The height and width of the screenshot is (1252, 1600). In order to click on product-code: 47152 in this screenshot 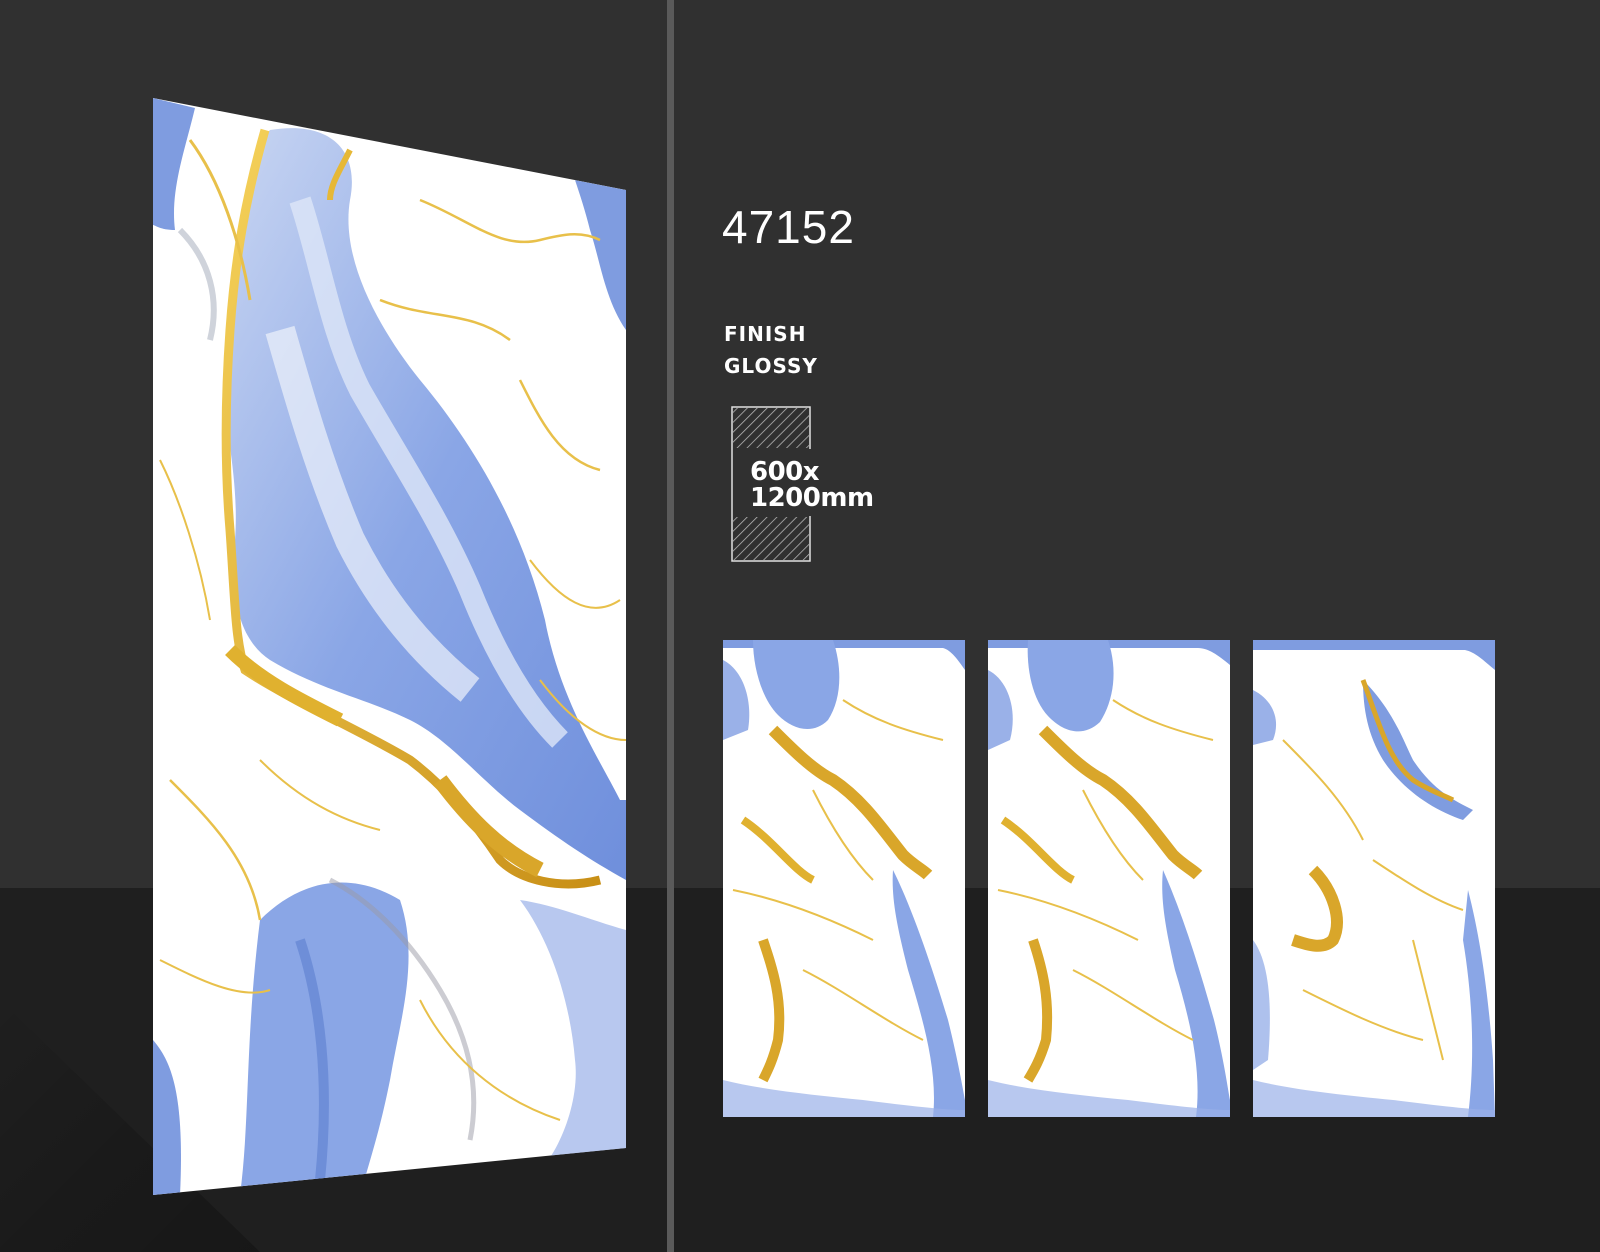, I will do `click(788, 227)`.